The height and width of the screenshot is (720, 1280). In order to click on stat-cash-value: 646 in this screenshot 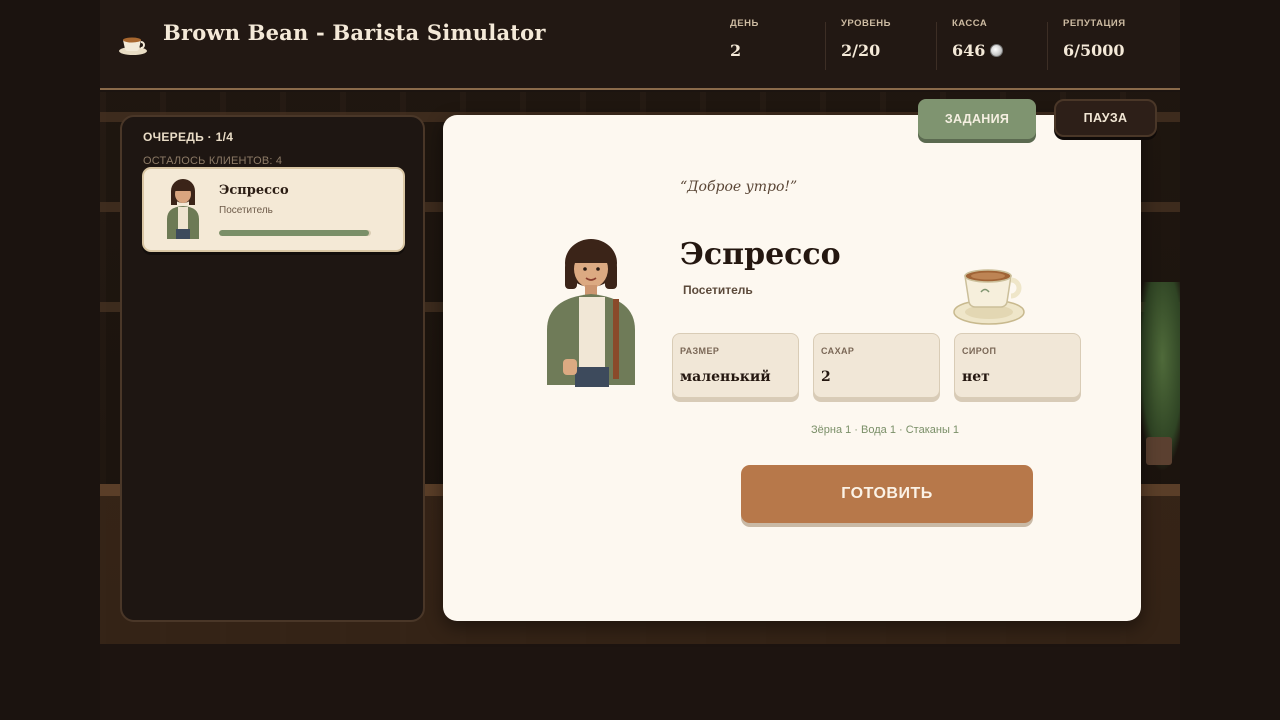, I will do `click(969, 50)`.